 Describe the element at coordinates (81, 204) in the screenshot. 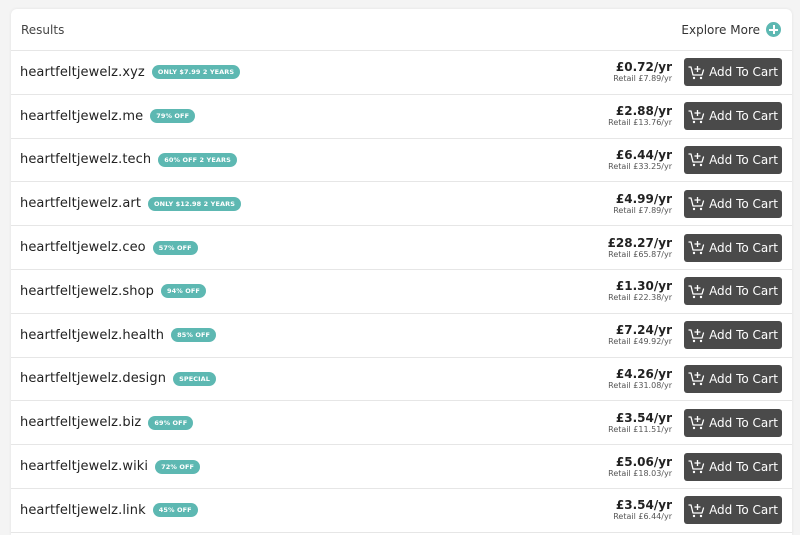

I see `domain-name: heartfeltjewelz.art` at that location.